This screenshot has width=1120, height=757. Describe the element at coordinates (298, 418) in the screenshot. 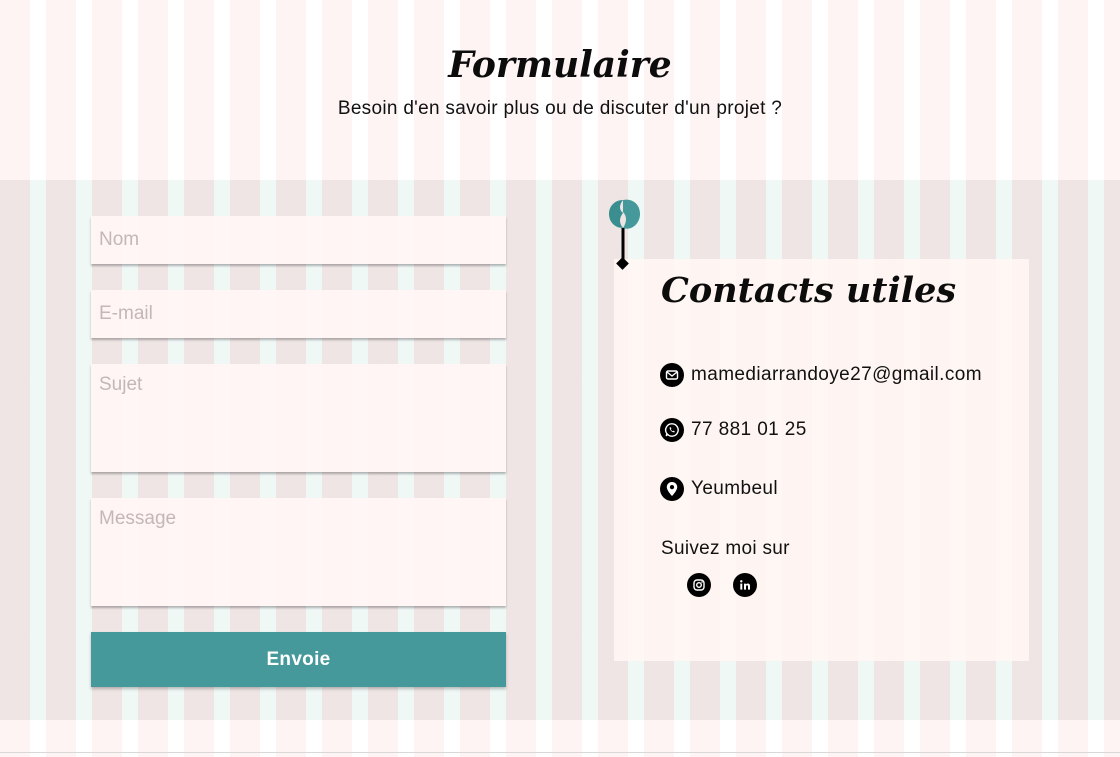

I see `subject-textarea` at that location.